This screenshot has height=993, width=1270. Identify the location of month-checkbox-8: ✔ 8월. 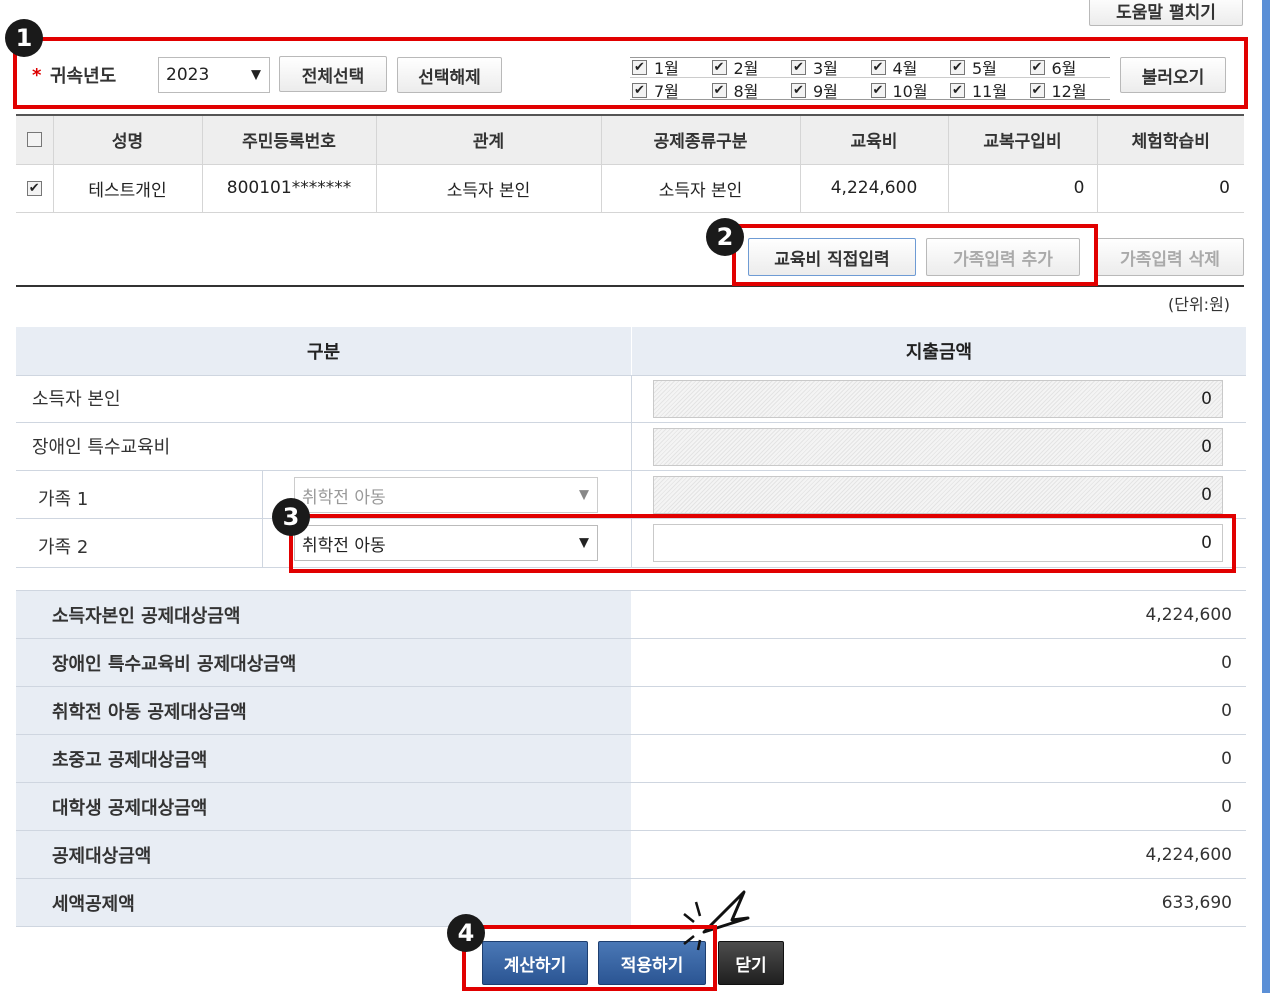
(735, 90).